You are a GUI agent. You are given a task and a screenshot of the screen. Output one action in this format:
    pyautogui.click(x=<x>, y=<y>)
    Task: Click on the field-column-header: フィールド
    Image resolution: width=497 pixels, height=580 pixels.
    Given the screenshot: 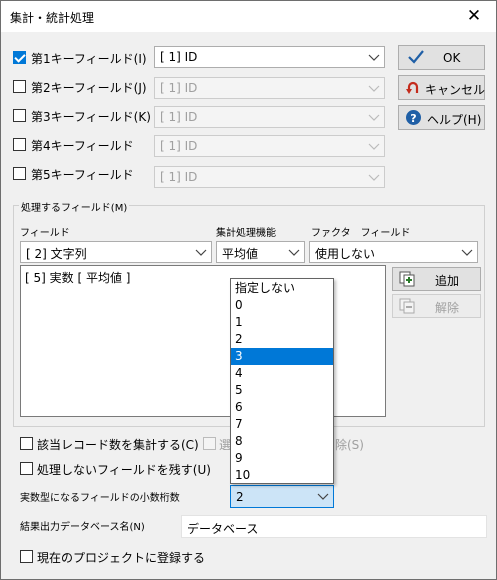 What is the action you would take?
    pyautogui.click(x=45, y=233)
    